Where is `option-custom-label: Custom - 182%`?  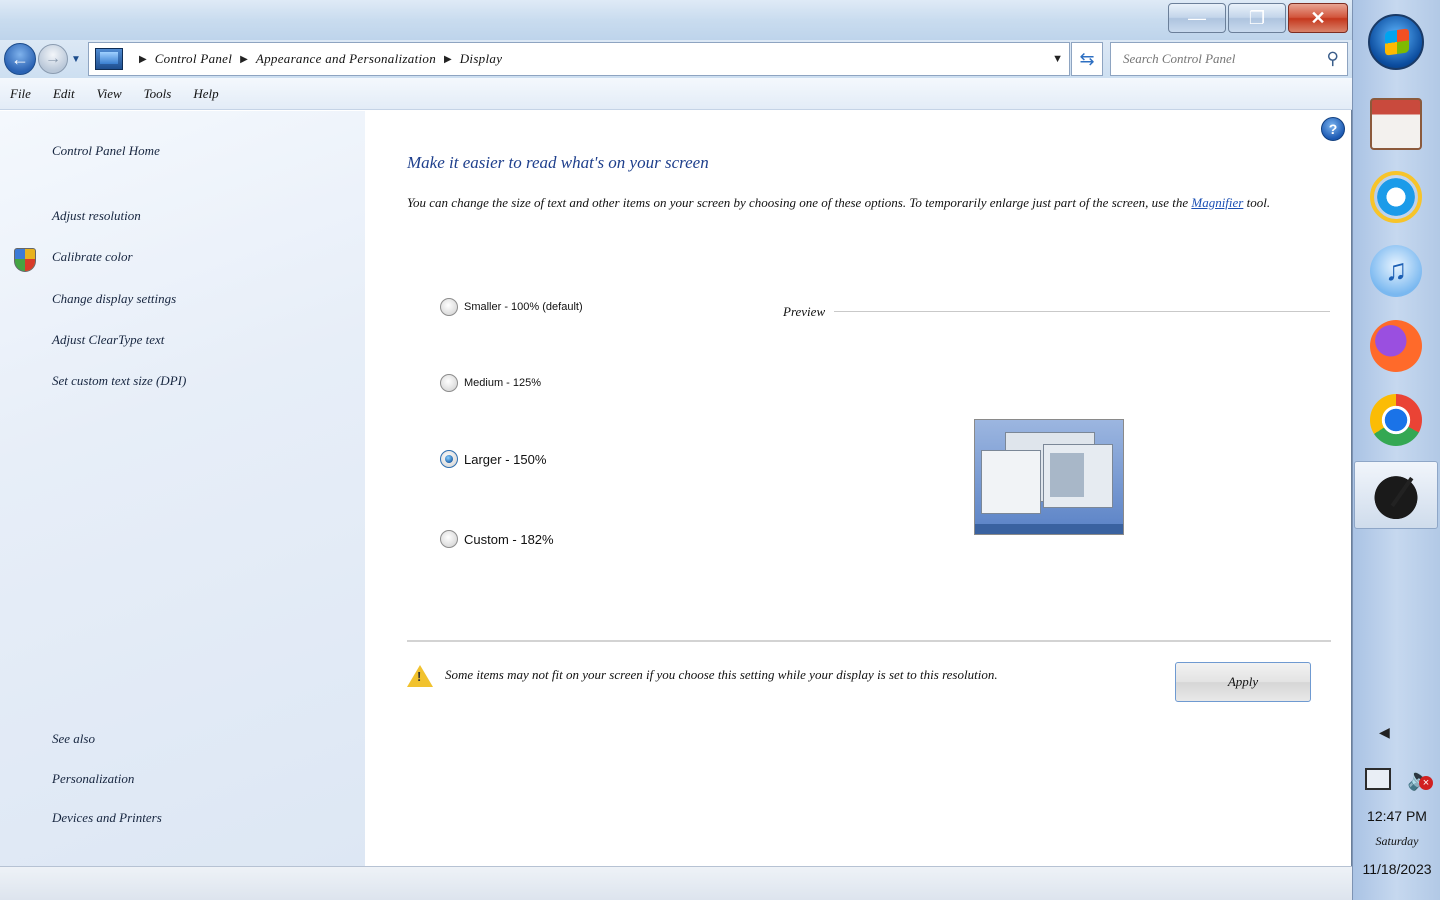 option-custom-label: Custom - 182% is located at coordinates (509, 539).